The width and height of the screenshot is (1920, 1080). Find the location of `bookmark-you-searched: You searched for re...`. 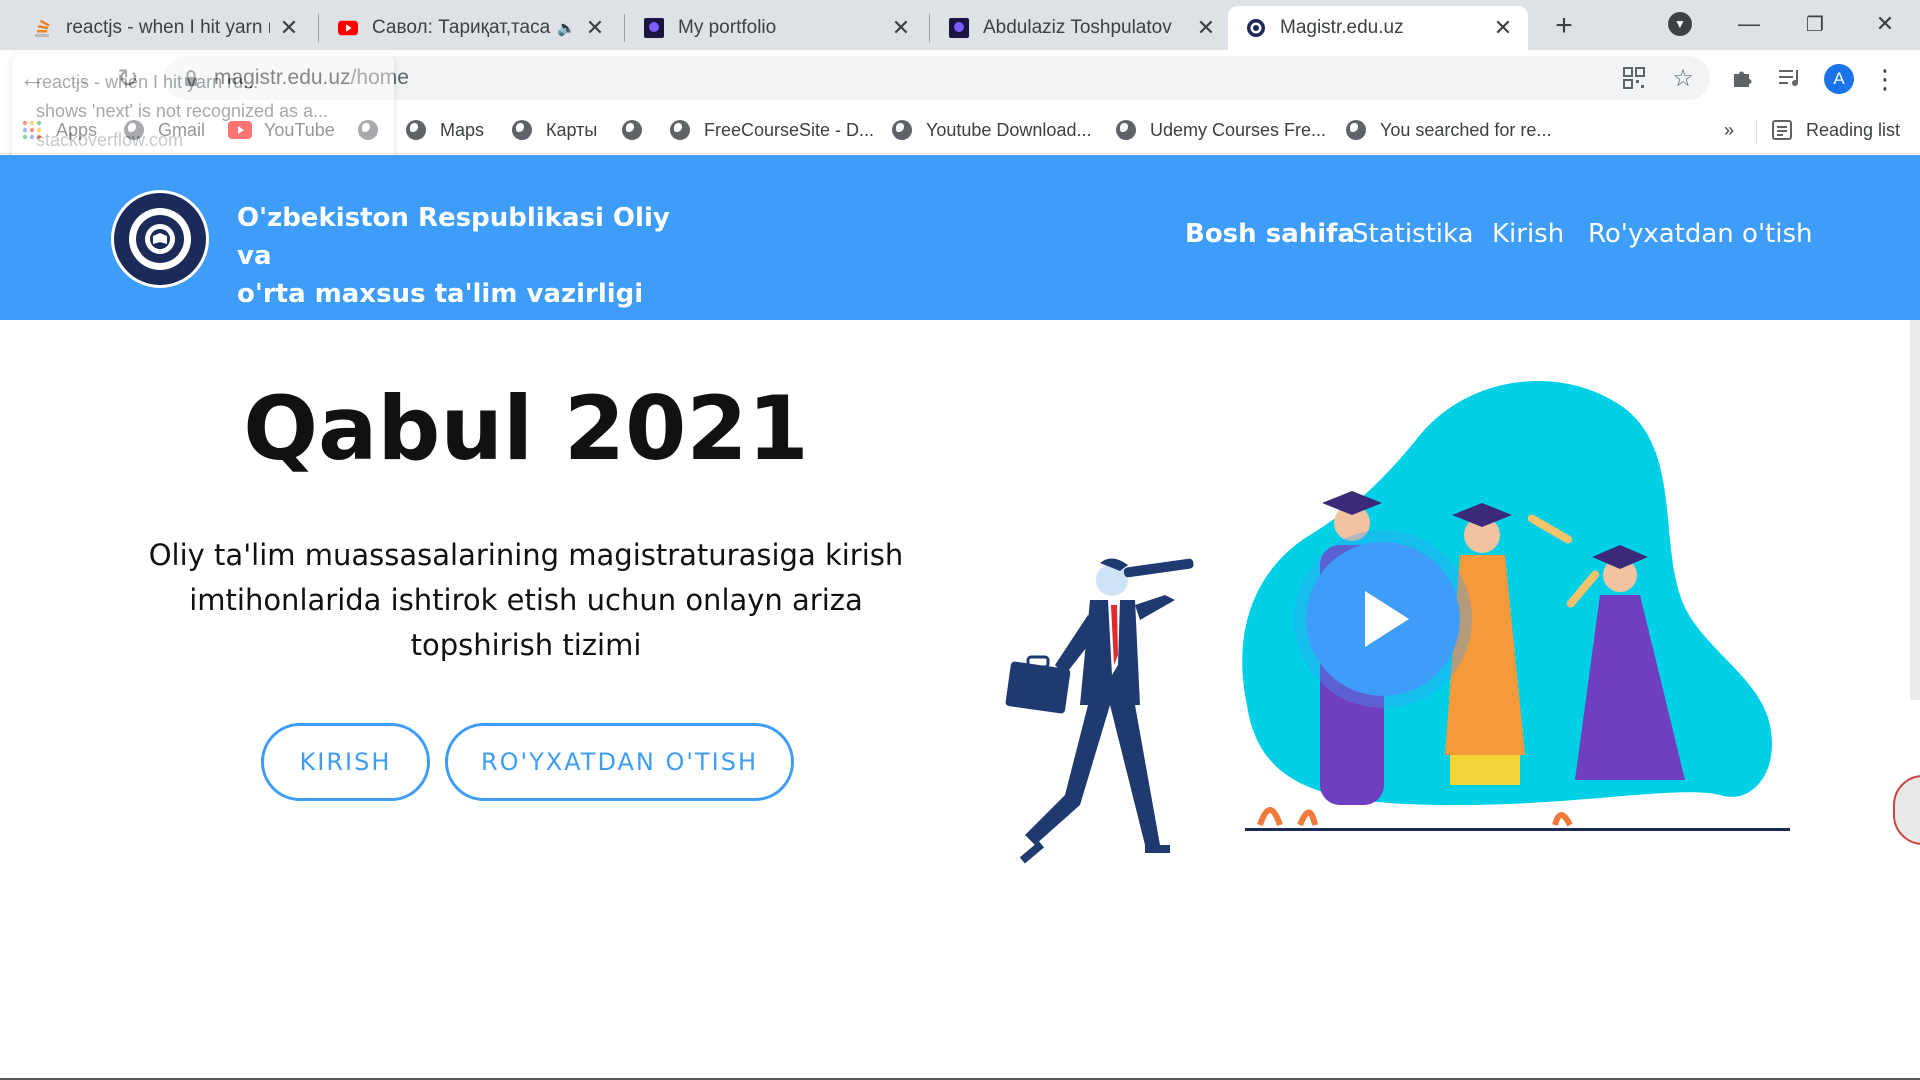

bookmark-you-searched: You searched for re... is located at coordinates (1448, 130).